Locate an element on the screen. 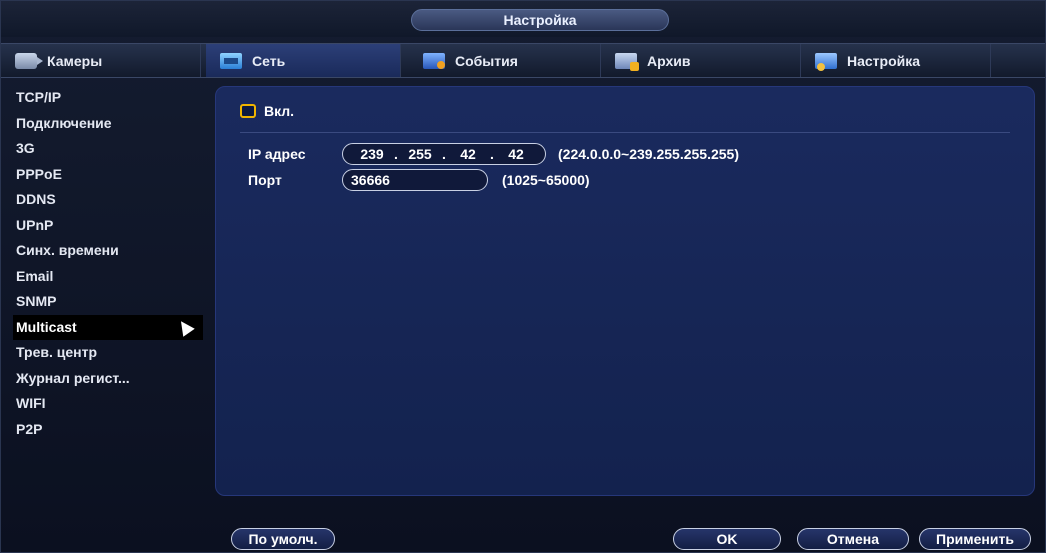  ip-label: IP адрес is located at coordinates (277, 154).